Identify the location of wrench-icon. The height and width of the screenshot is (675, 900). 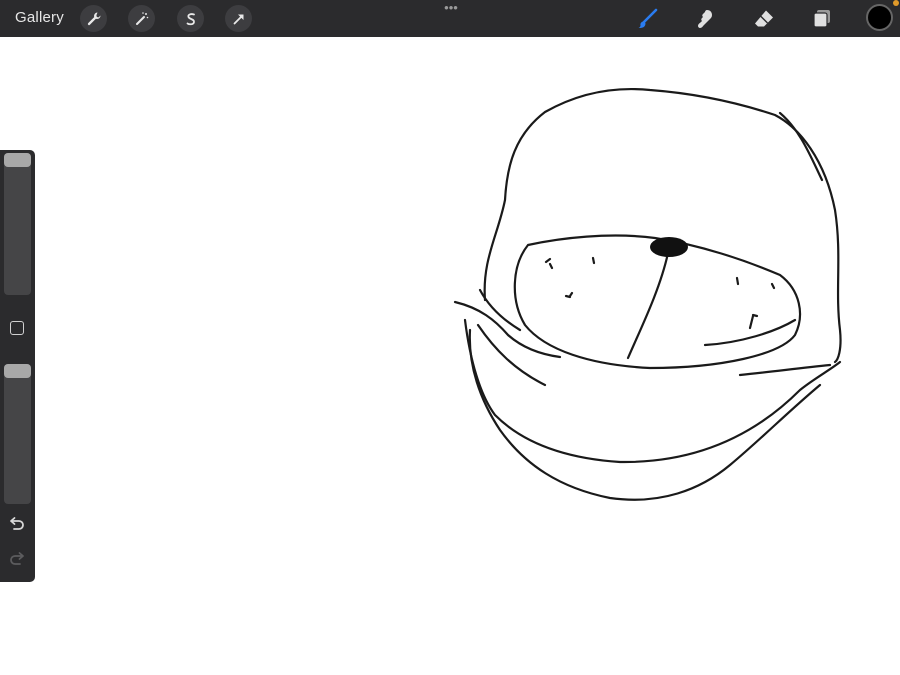
(93, 18).